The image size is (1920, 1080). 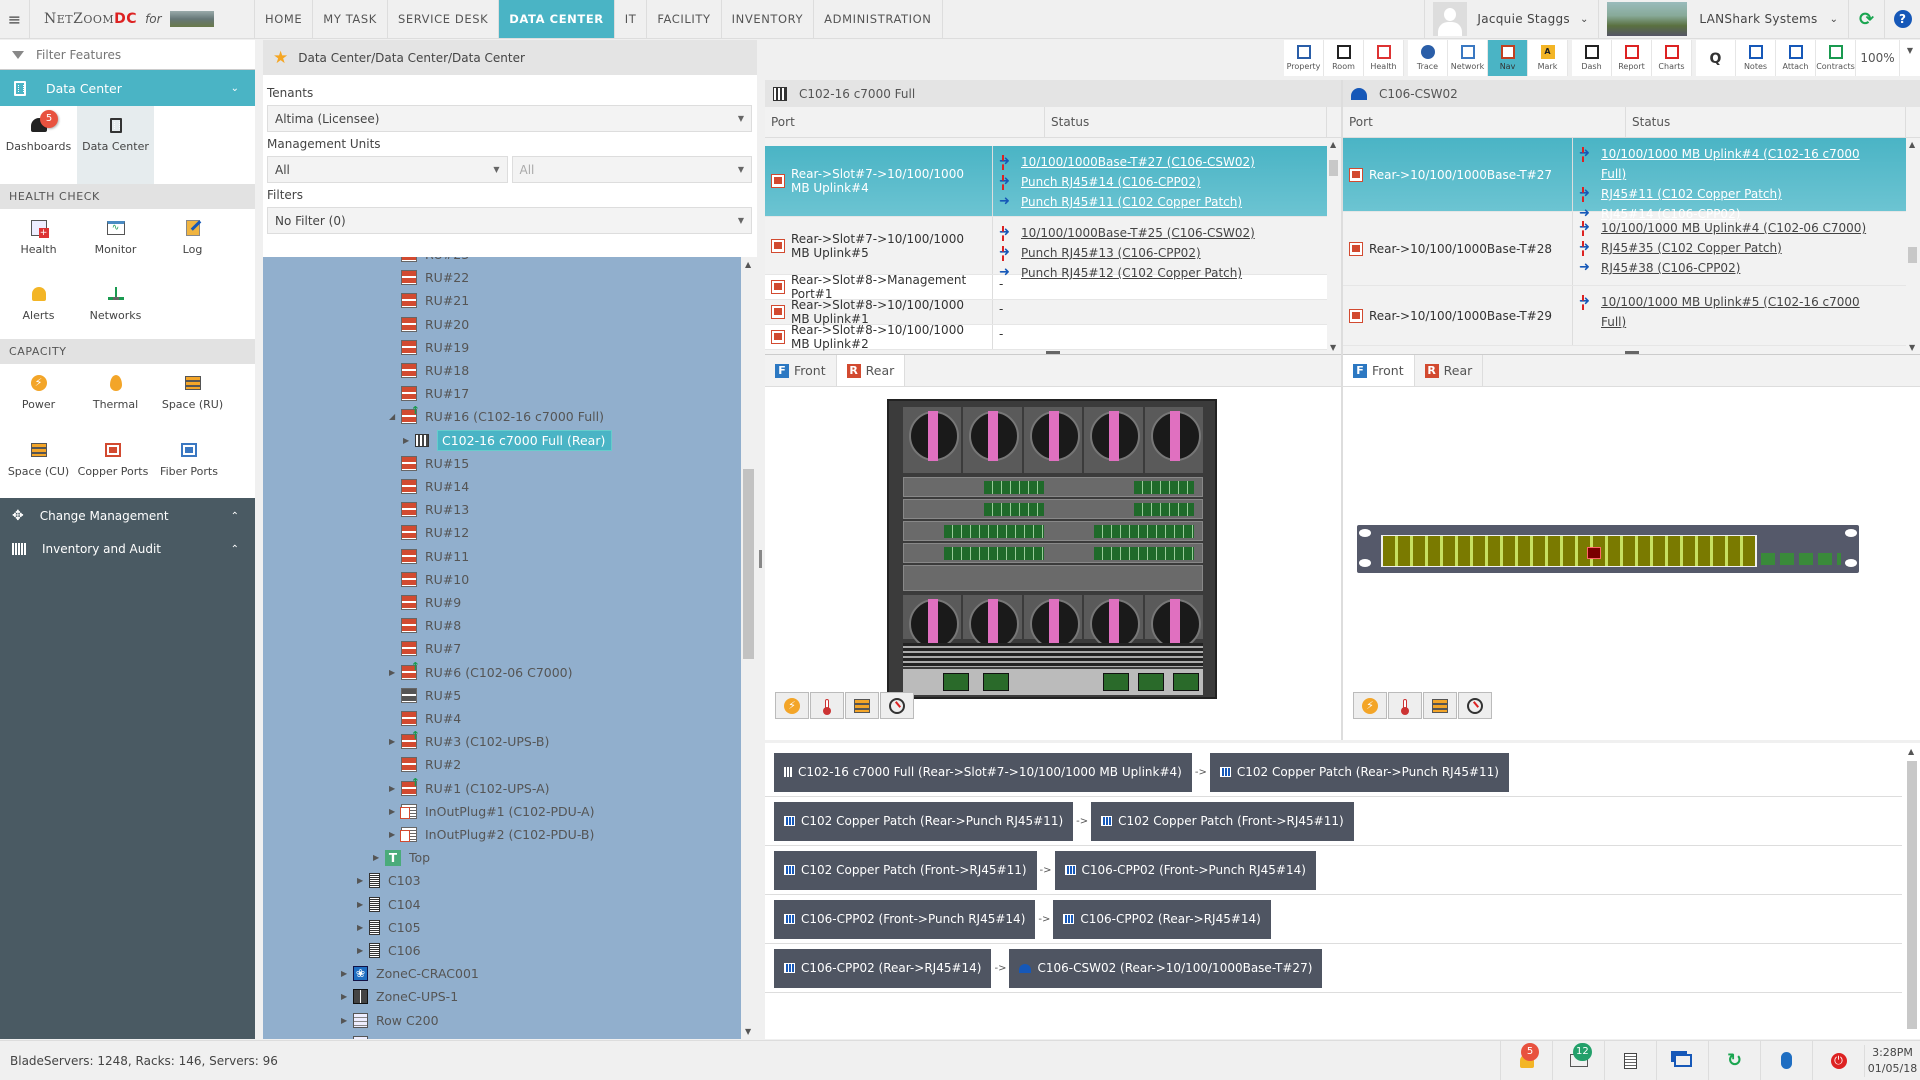 What do you see at coordinates (387, 169) in the screenshot?
I see `management-unit-select-1: All ▼` at bounding box center [387, 169].